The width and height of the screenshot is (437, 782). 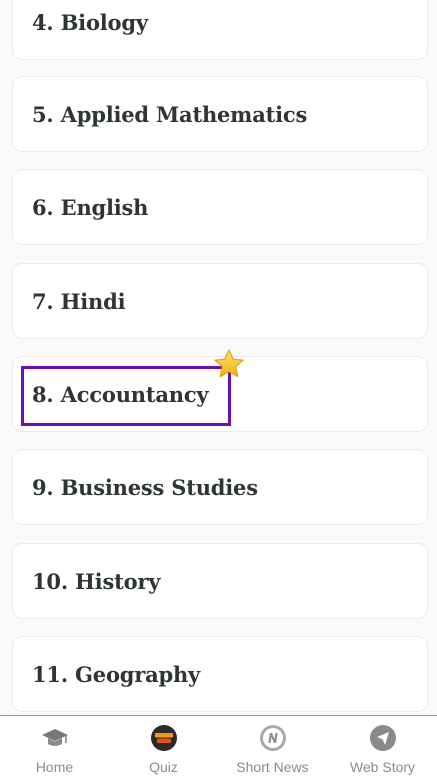 I want to click on nav-web-story: Web Story, so click(x=382, y=749).